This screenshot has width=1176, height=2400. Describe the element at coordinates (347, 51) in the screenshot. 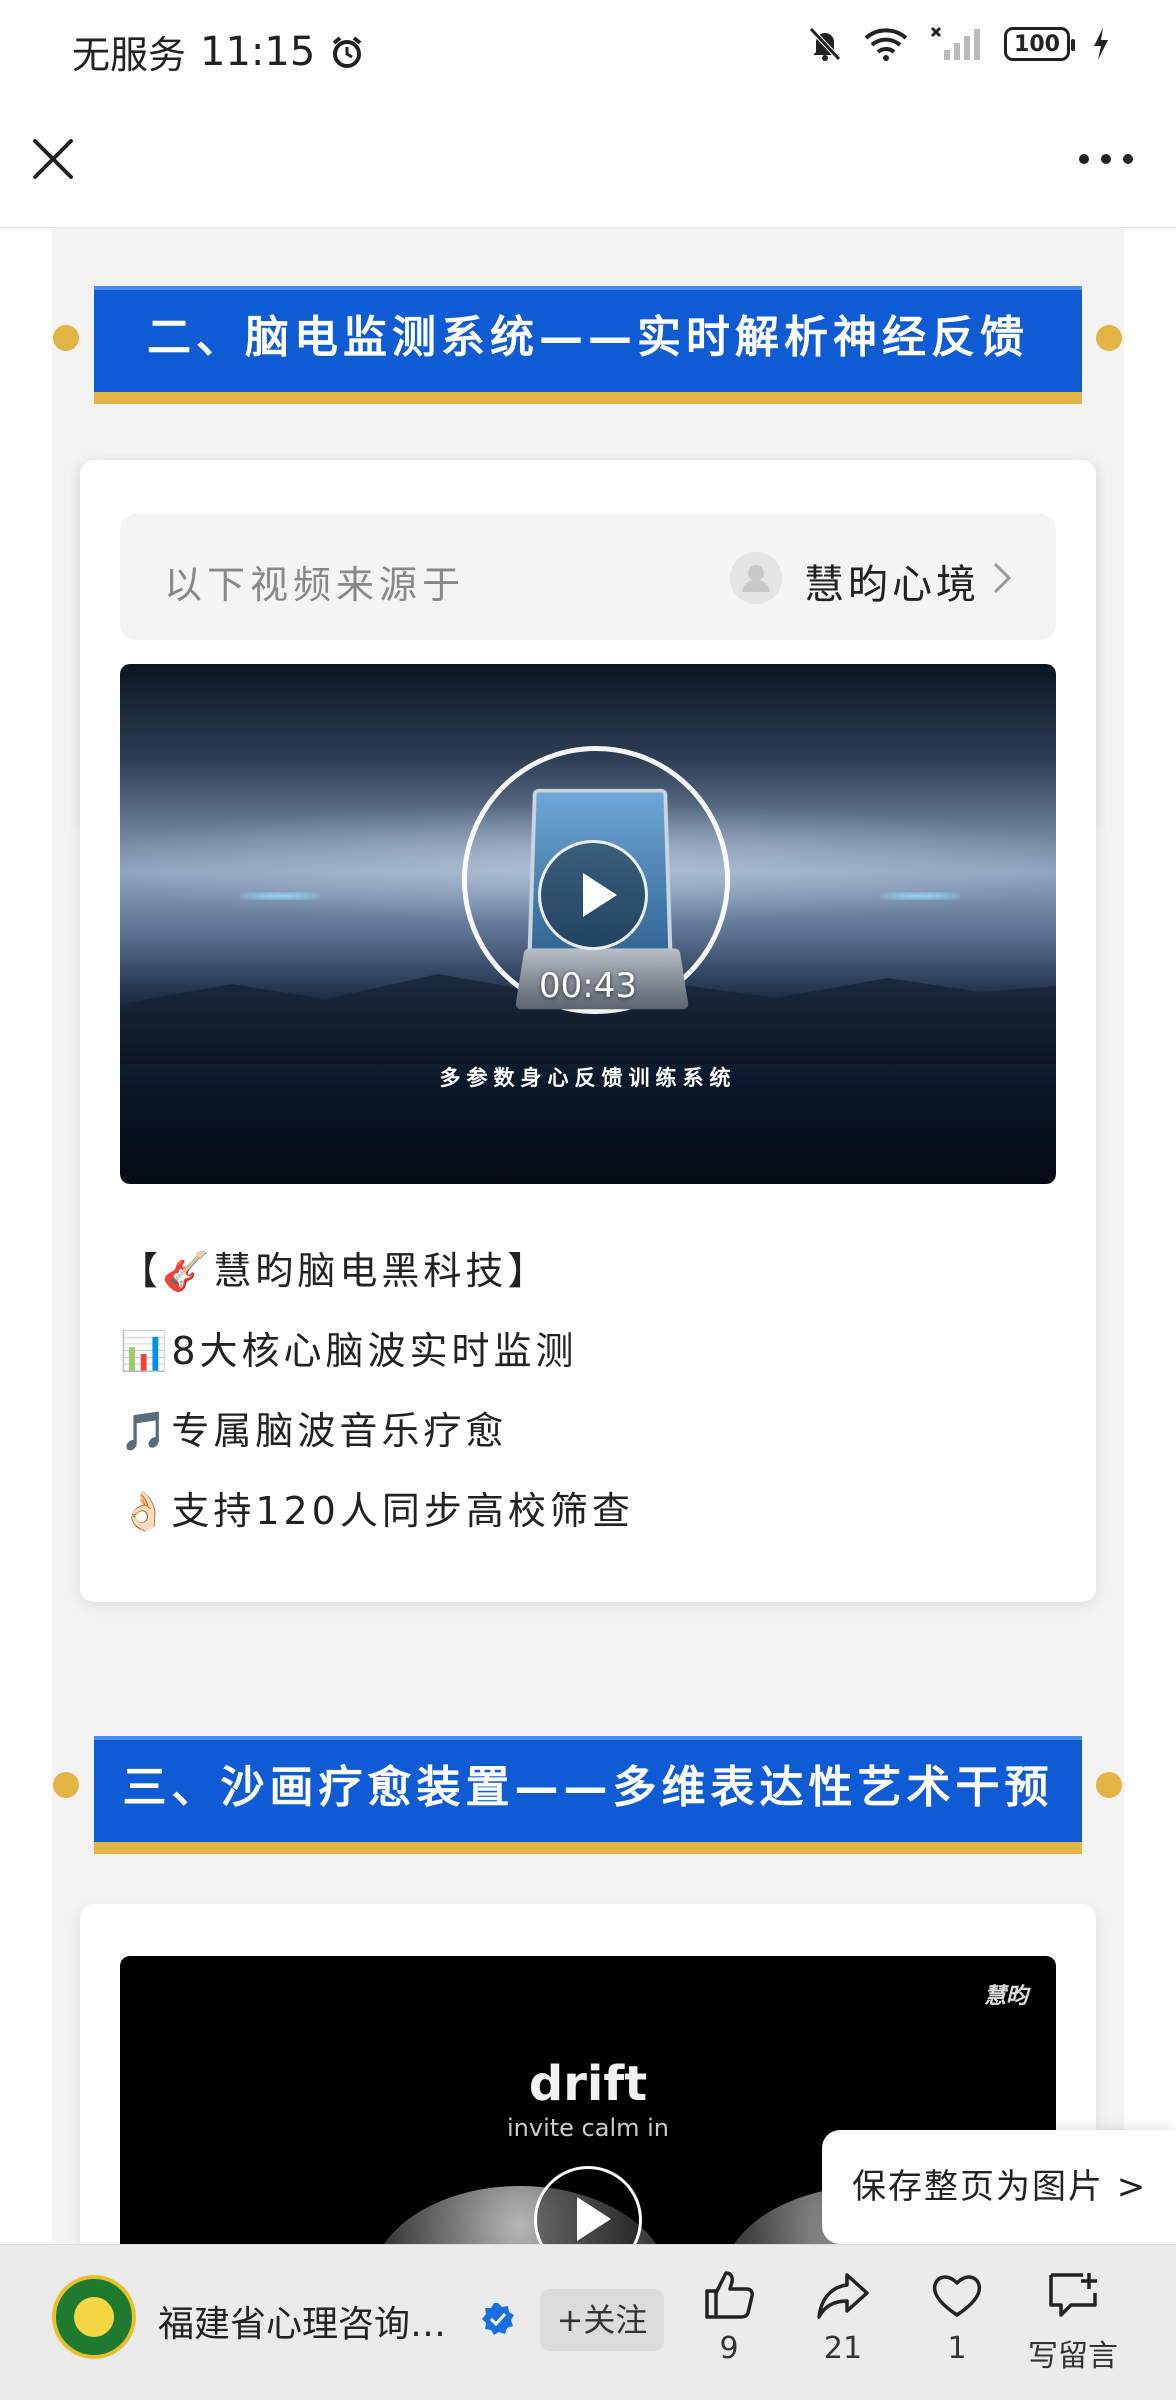

I see `alarm-icon` at that location.